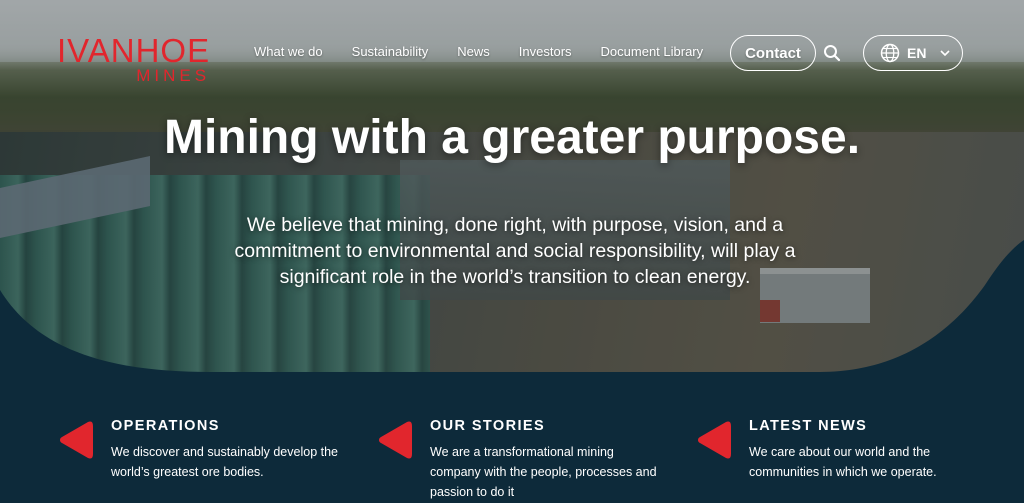  Describe the element at coordinates (773, 53) in the screenshot. I see `contact-button: Contact` at that location.